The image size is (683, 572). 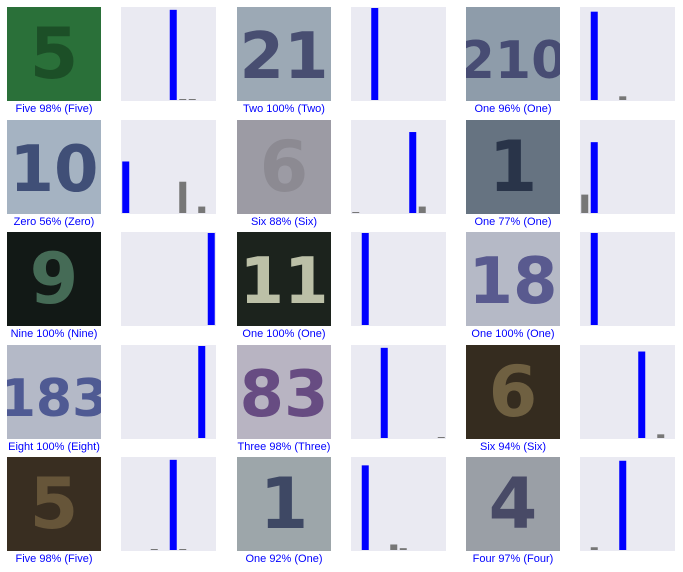 I want to click on digit-image: 10, so click(x=54, y=167).